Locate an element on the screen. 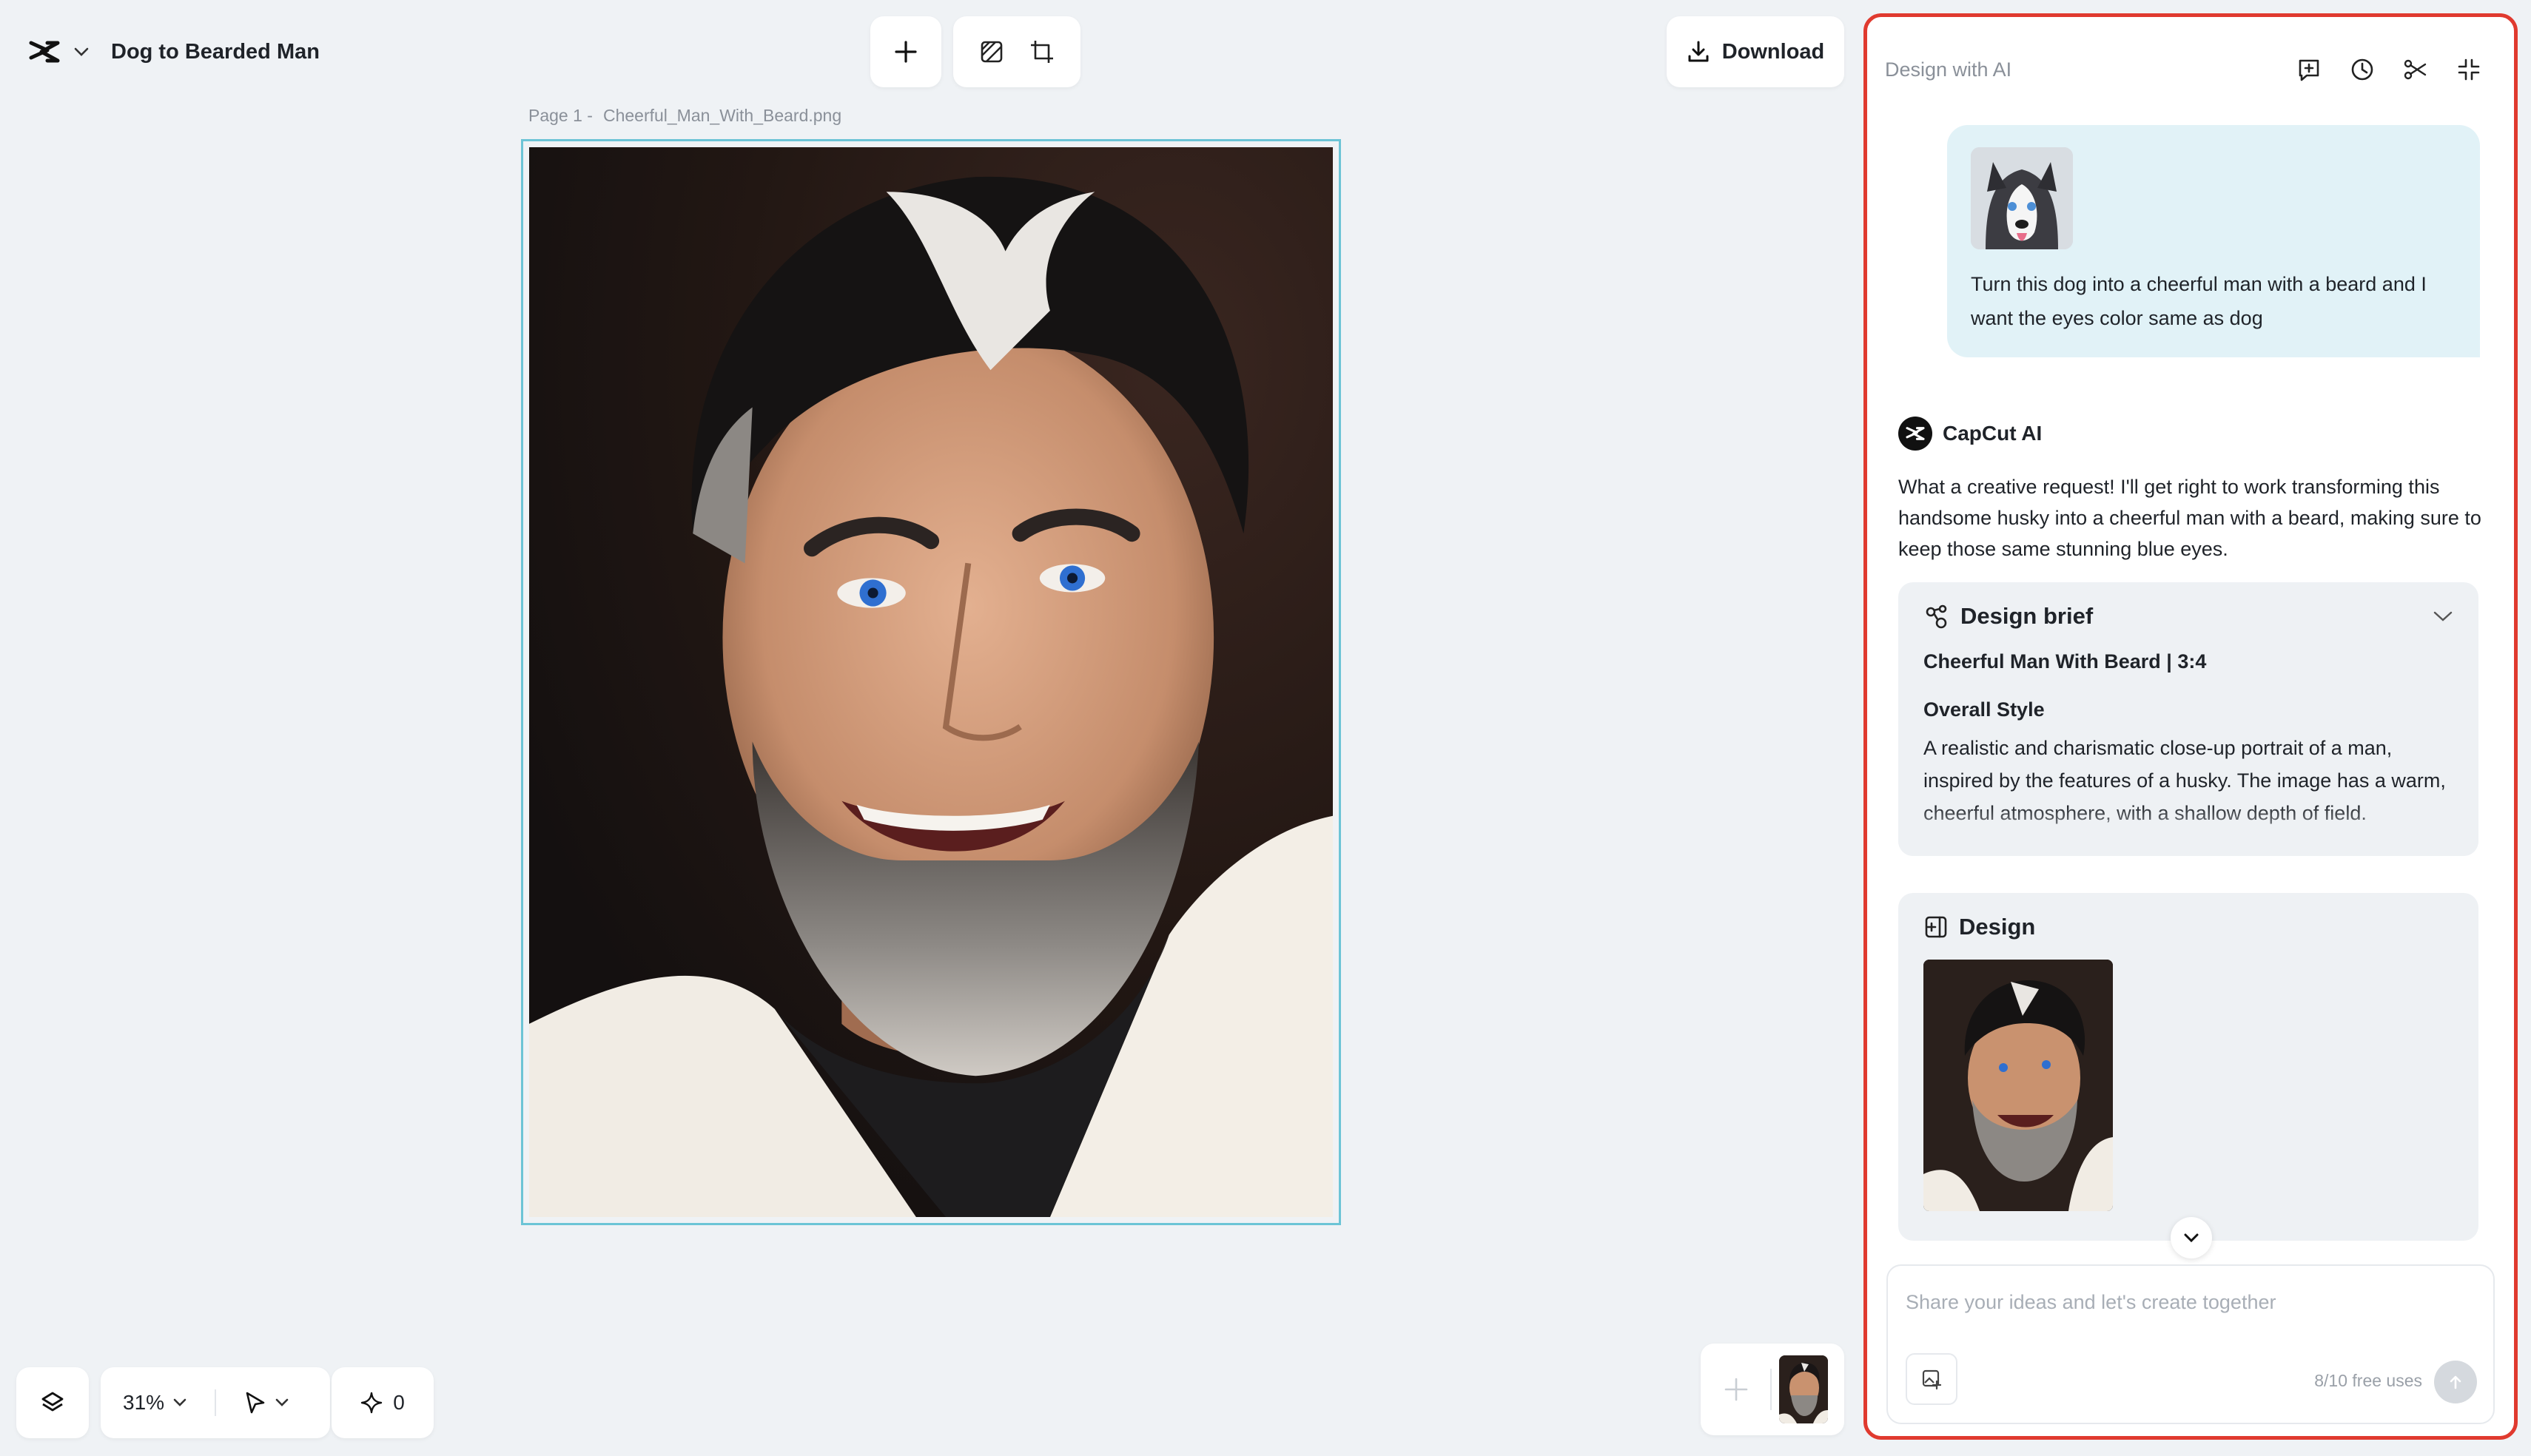  add-element-button is located at coordinates (905, 52).